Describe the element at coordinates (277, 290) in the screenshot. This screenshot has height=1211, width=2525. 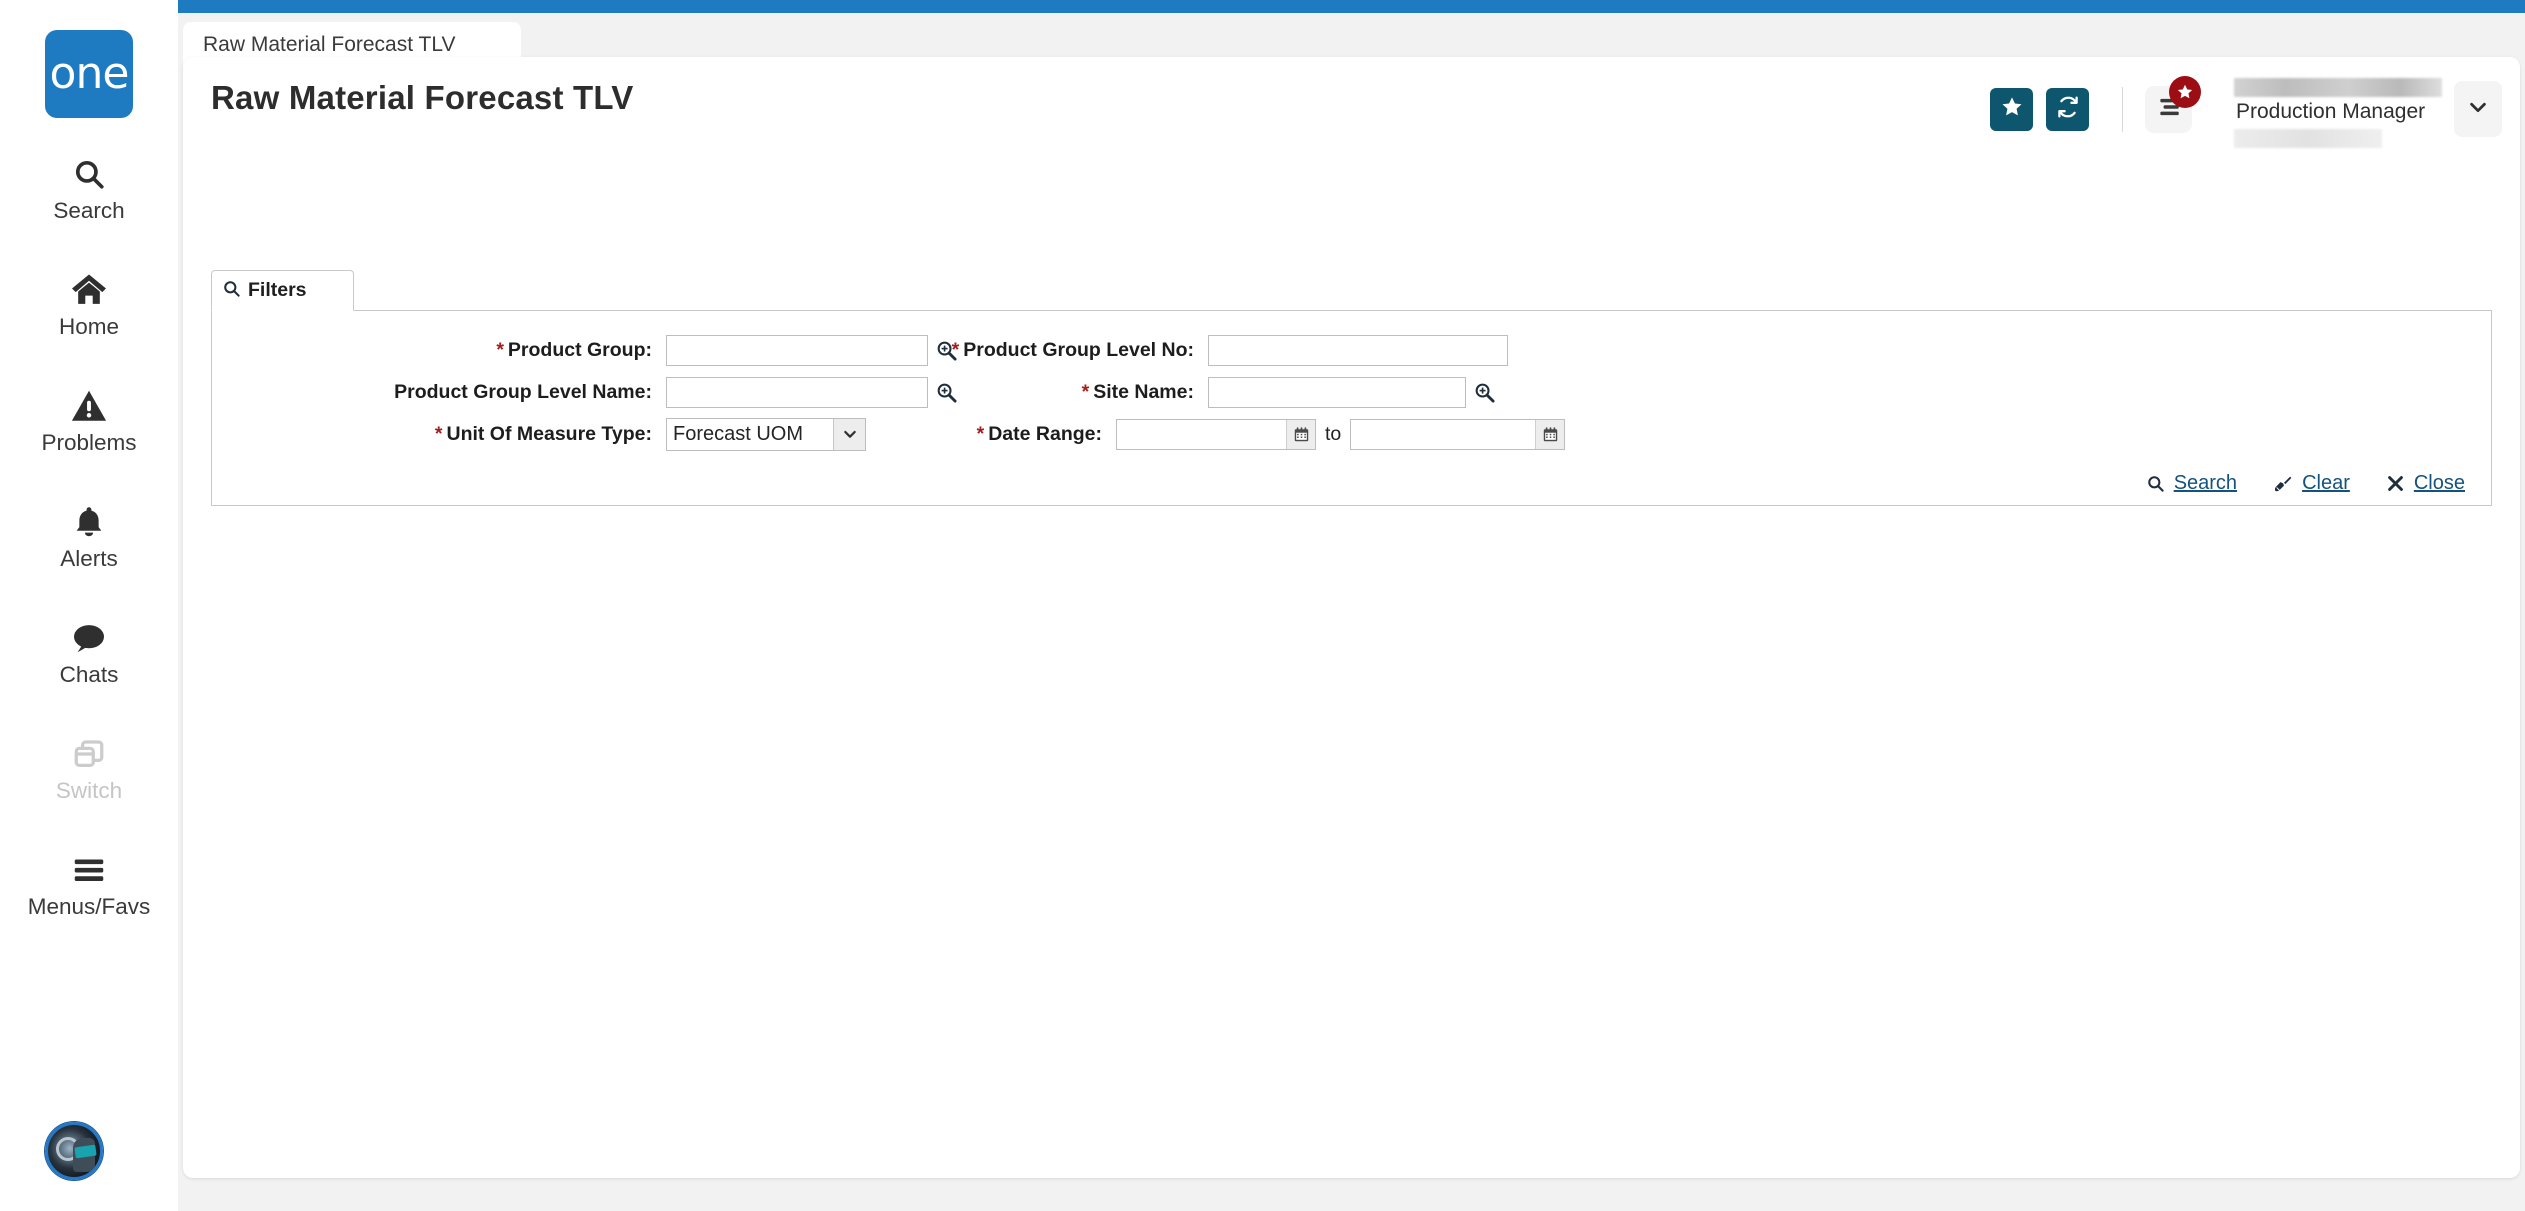
I see `filters-tab-label: Filters` at that location.